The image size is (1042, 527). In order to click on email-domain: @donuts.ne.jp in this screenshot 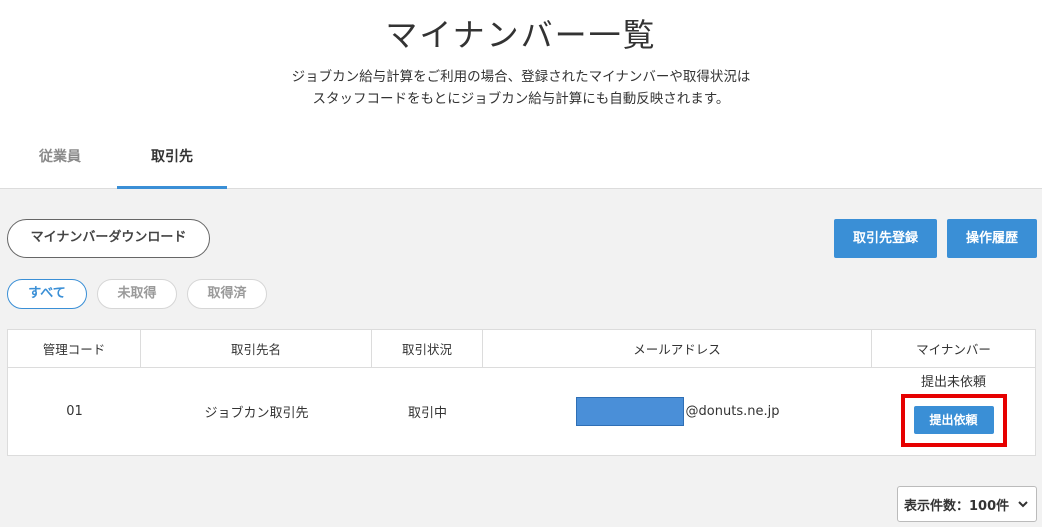, I will do `click(732, 411)`.